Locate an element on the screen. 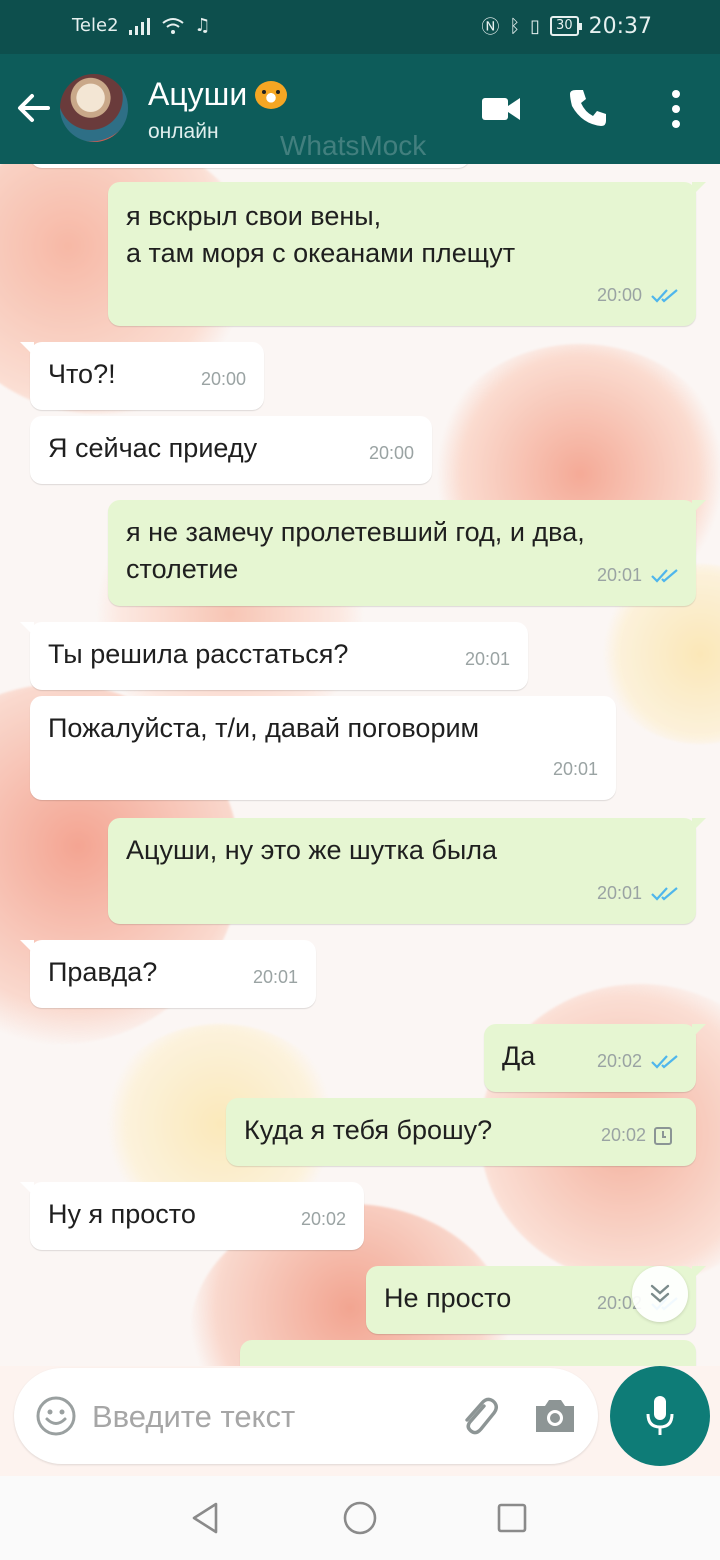  battery-level: 30 is located at coordinates (564, 25).